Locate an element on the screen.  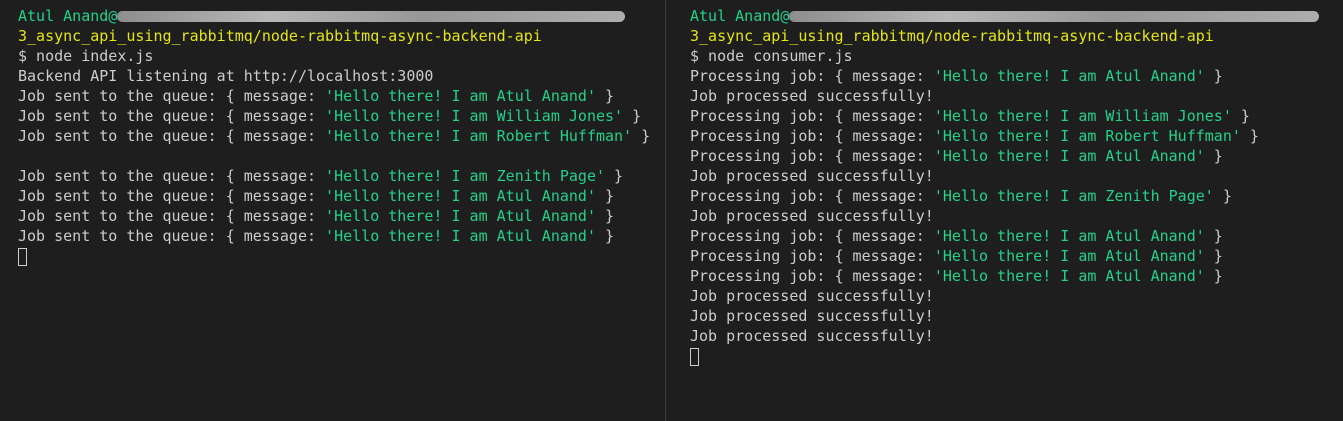
command-line: $ node index.js is located at coordinates (86, 56).